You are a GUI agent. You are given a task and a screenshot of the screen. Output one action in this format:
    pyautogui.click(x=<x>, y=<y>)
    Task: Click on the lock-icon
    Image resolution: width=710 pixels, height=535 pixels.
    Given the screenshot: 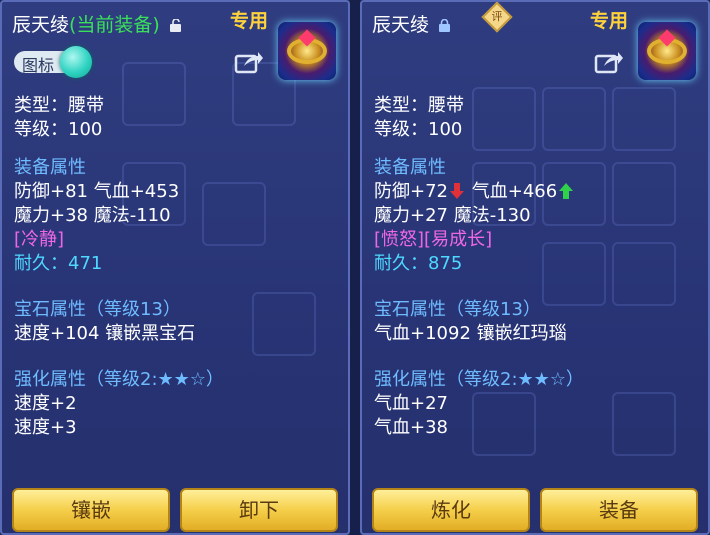 What is the action you would take?
    pyautogui.click(x=445, y=25)
    